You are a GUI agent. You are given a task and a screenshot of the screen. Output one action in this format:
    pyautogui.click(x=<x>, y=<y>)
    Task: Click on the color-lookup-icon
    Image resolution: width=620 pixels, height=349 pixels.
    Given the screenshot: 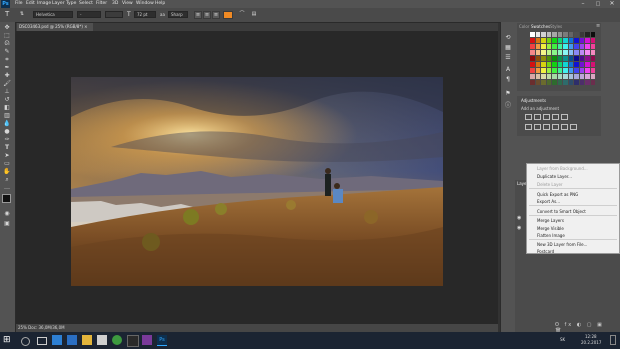 What is the action you would take?
    pyautogui.click(x=573, y=127)
    